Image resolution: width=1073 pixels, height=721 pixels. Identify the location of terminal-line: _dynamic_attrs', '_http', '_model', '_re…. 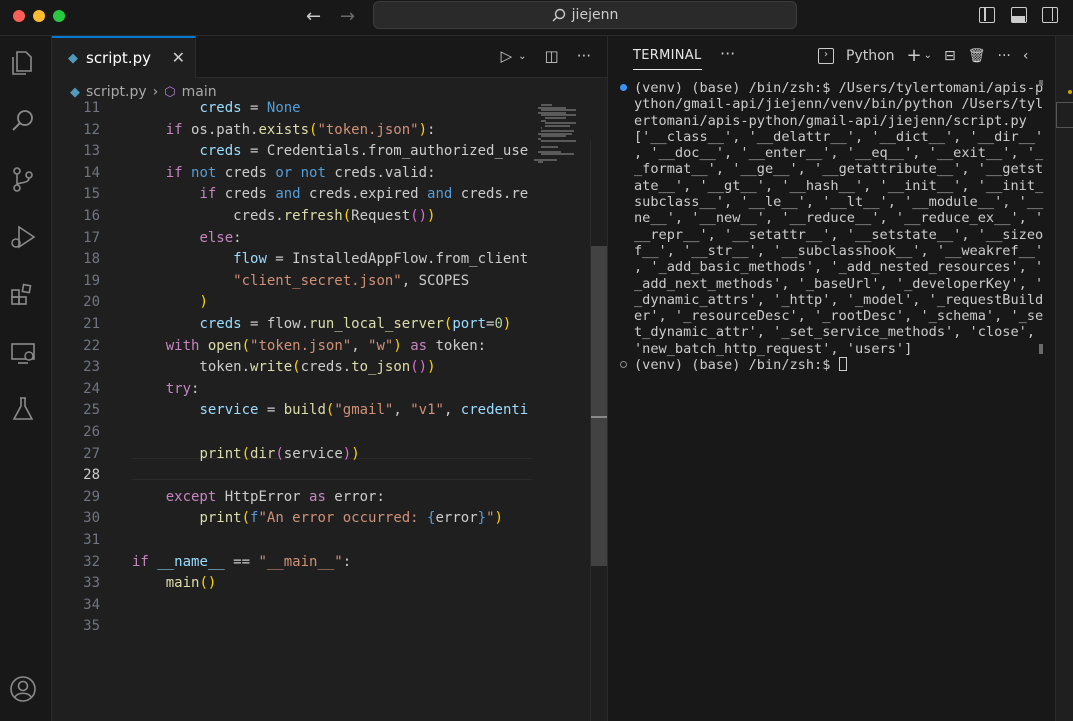
(839, 299).